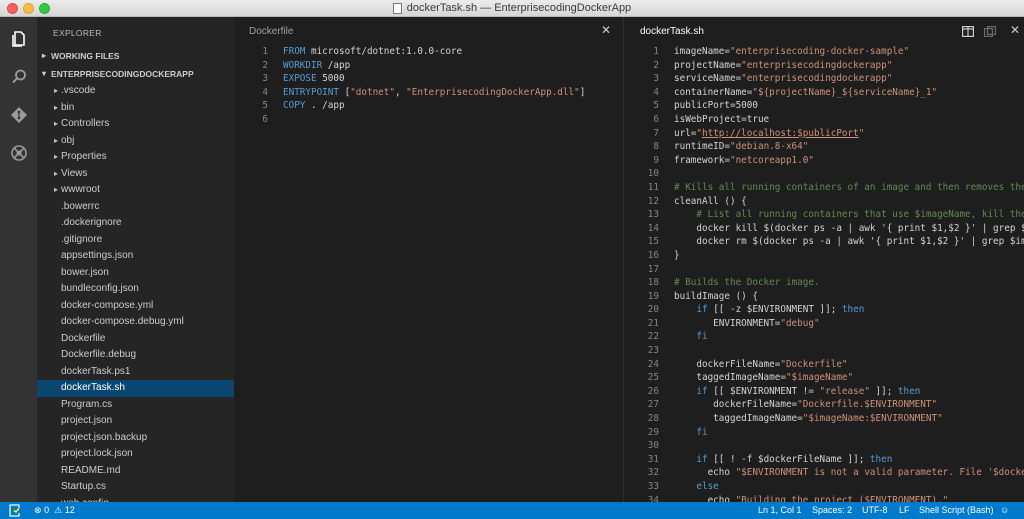  I want to click on code-token: containerName=, so click(713, 92).